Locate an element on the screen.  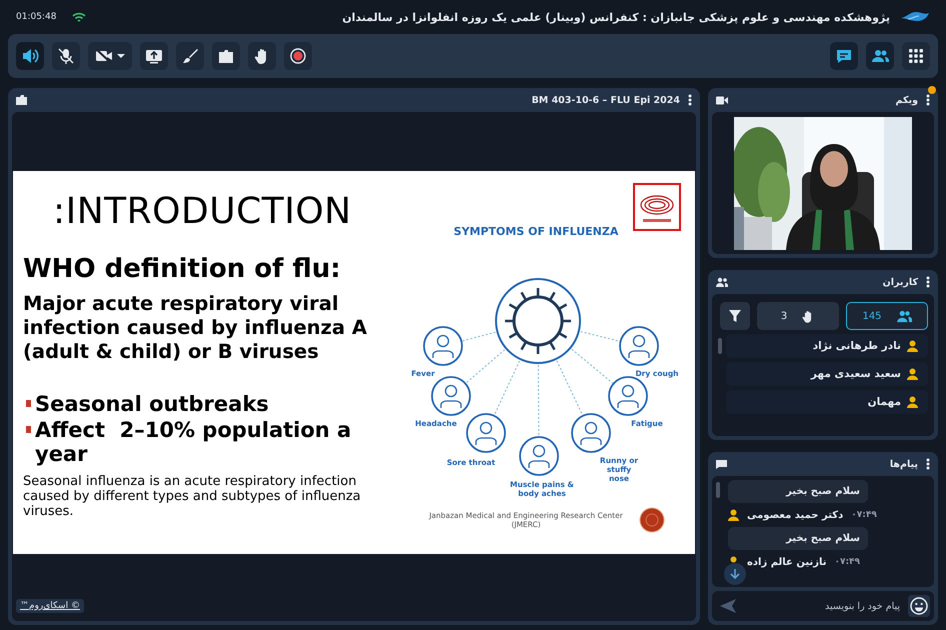
chat-button is located at coordinates (844, 56).